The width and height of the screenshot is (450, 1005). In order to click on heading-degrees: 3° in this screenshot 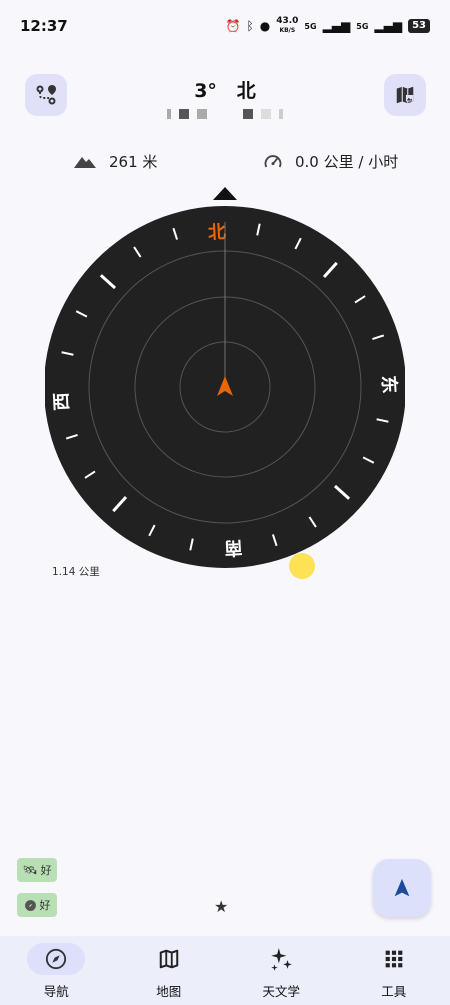, I will do `click(205, 91)`.